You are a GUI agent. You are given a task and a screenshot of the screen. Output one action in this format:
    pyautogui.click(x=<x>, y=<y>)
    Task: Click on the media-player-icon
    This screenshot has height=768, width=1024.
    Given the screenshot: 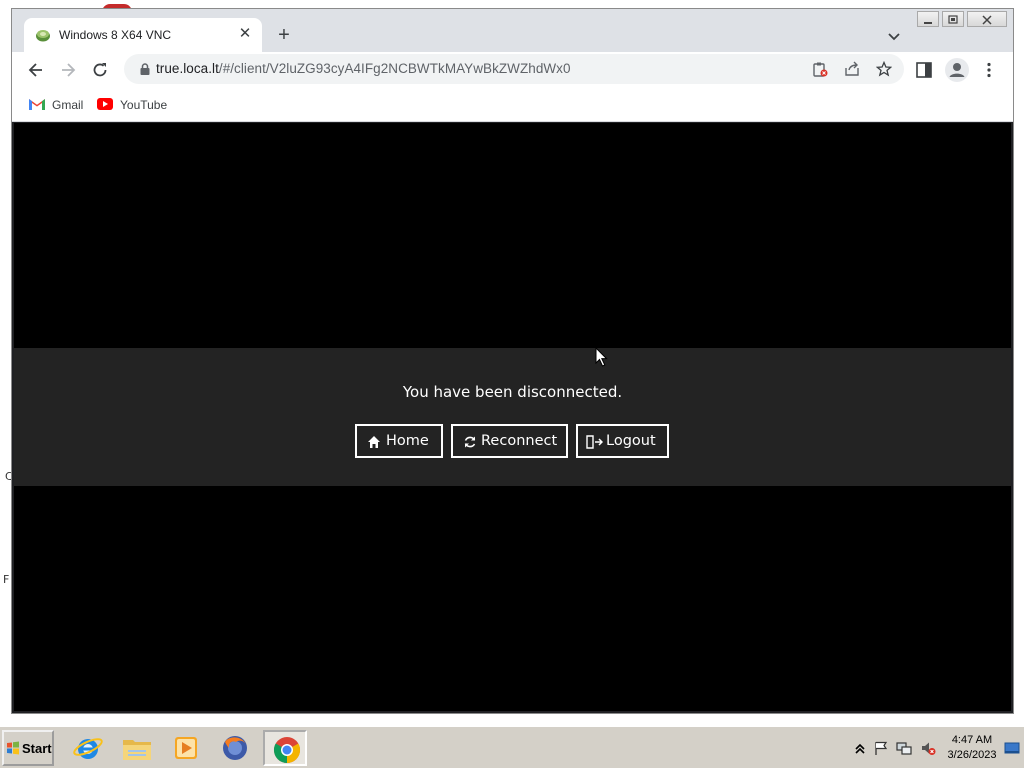 What is the action you would take?
    pyautogui.click(x=186, y=748)
    